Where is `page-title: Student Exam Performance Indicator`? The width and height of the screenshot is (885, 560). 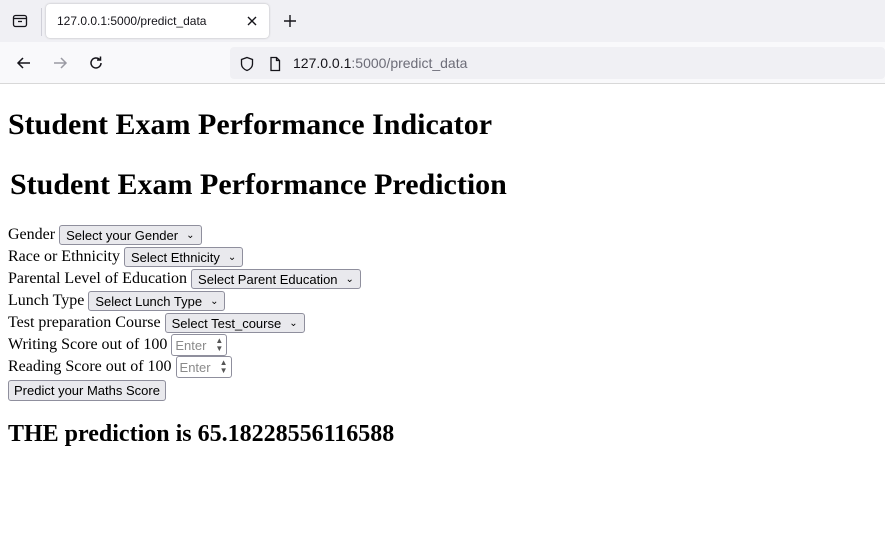
page-title: Student Exam Performance Indicator is located at coordinates (250, 124).